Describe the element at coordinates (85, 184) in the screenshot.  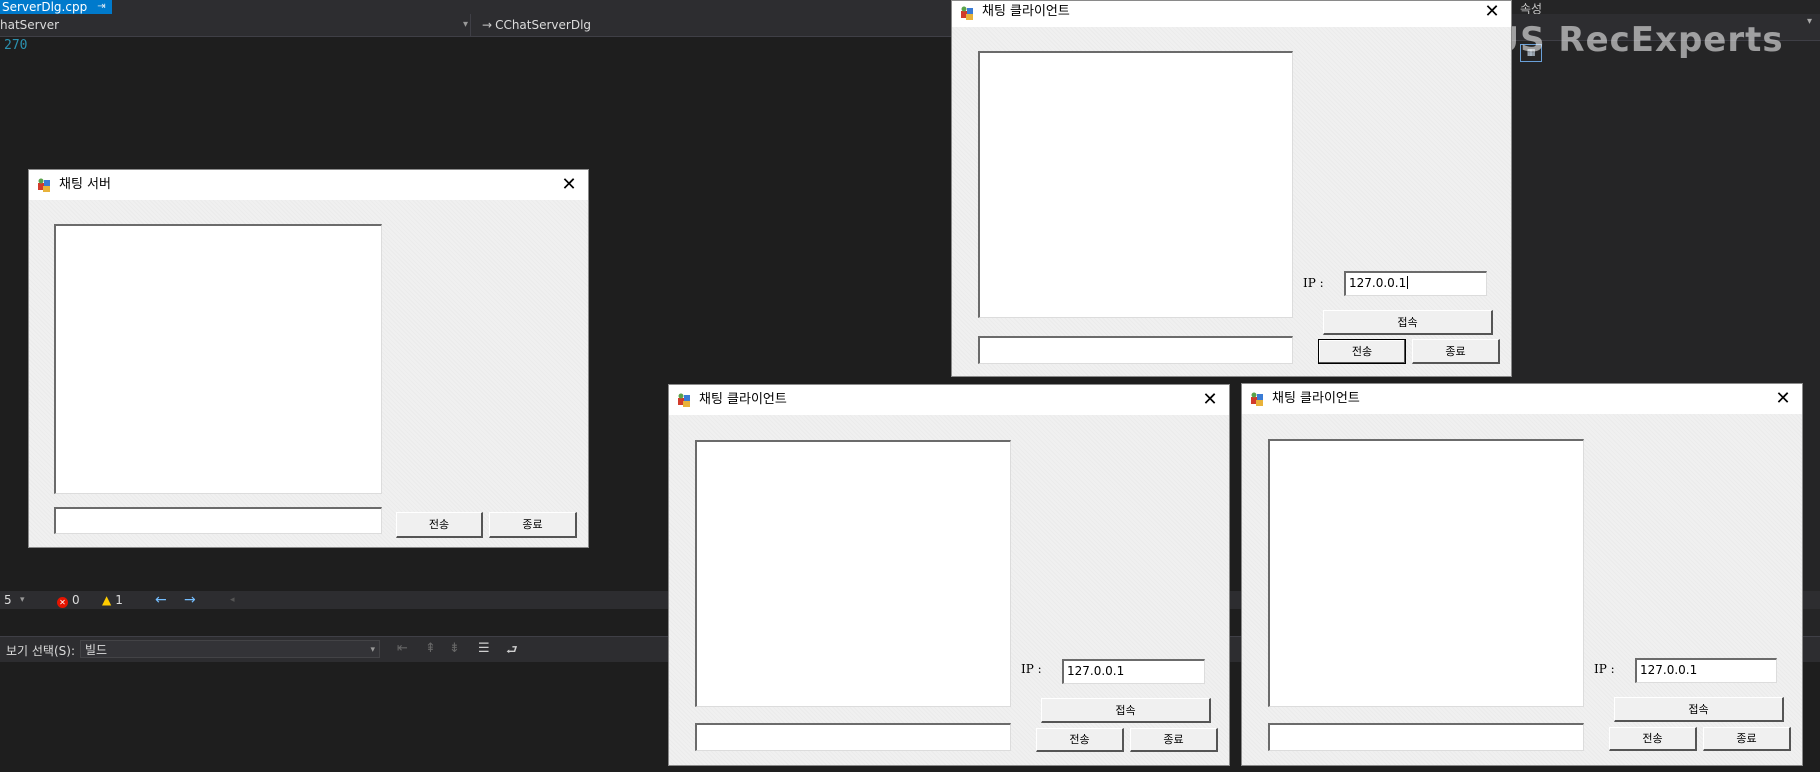
I see `window-title: 채팅 서버` at that location.